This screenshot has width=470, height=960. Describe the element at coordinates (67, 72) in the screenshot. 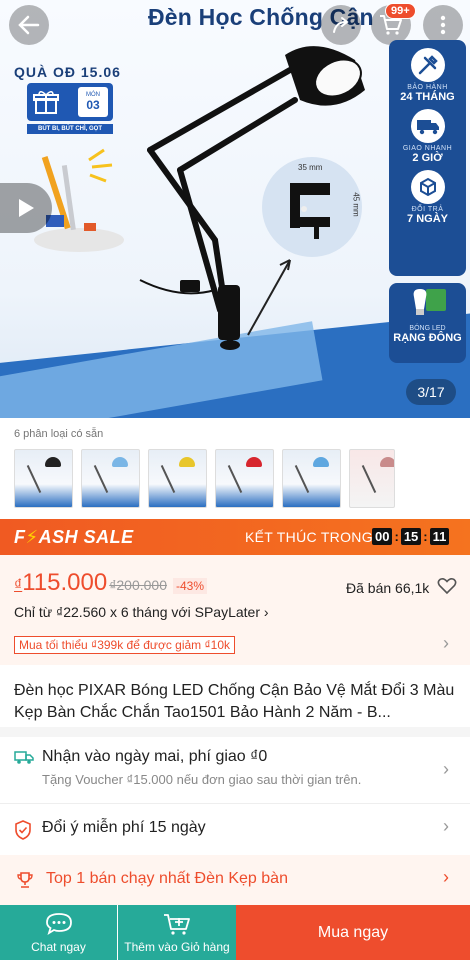

I see `gift-promo-title: QUÀ OĐ 15.06` at that location.